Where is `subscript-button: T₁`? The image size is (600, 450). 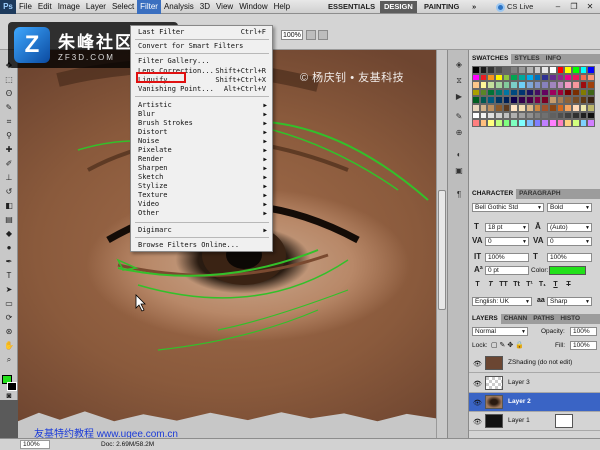
subscript-button: T₁ is located at coordinates (542, 284).